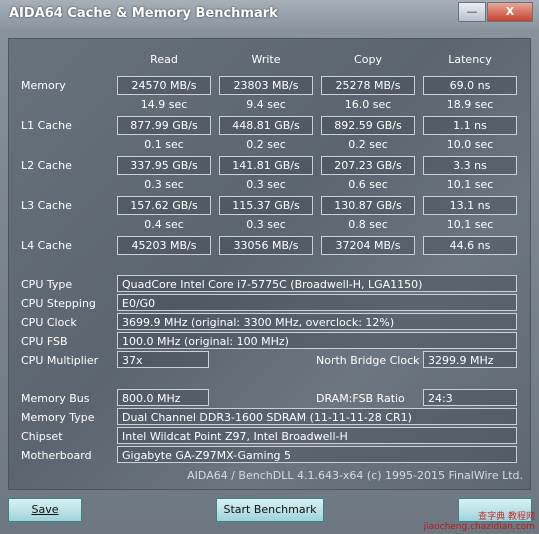 This screenshot has width=539, height=534. Describe the element at coordinates (470, 224) in the screenshot. I see `l3-latency-time: 10.1 sec` at that location.